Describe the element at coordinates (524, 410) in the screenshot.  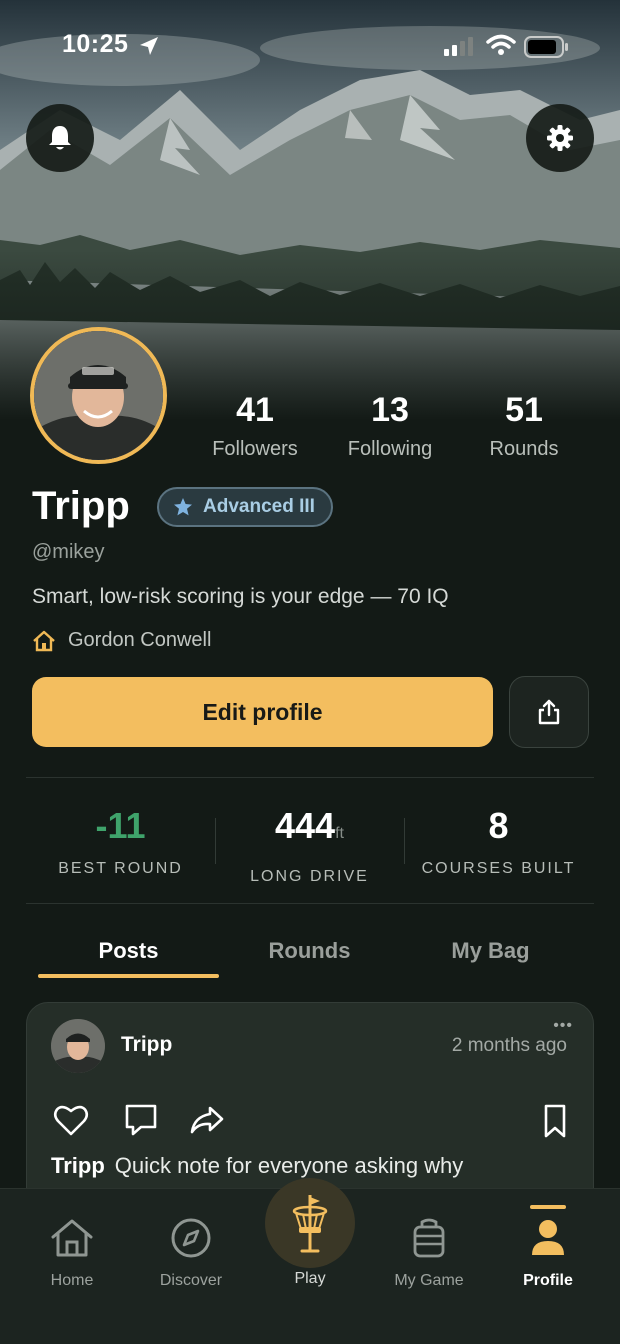
I see `rounds-count: 51` at that location.